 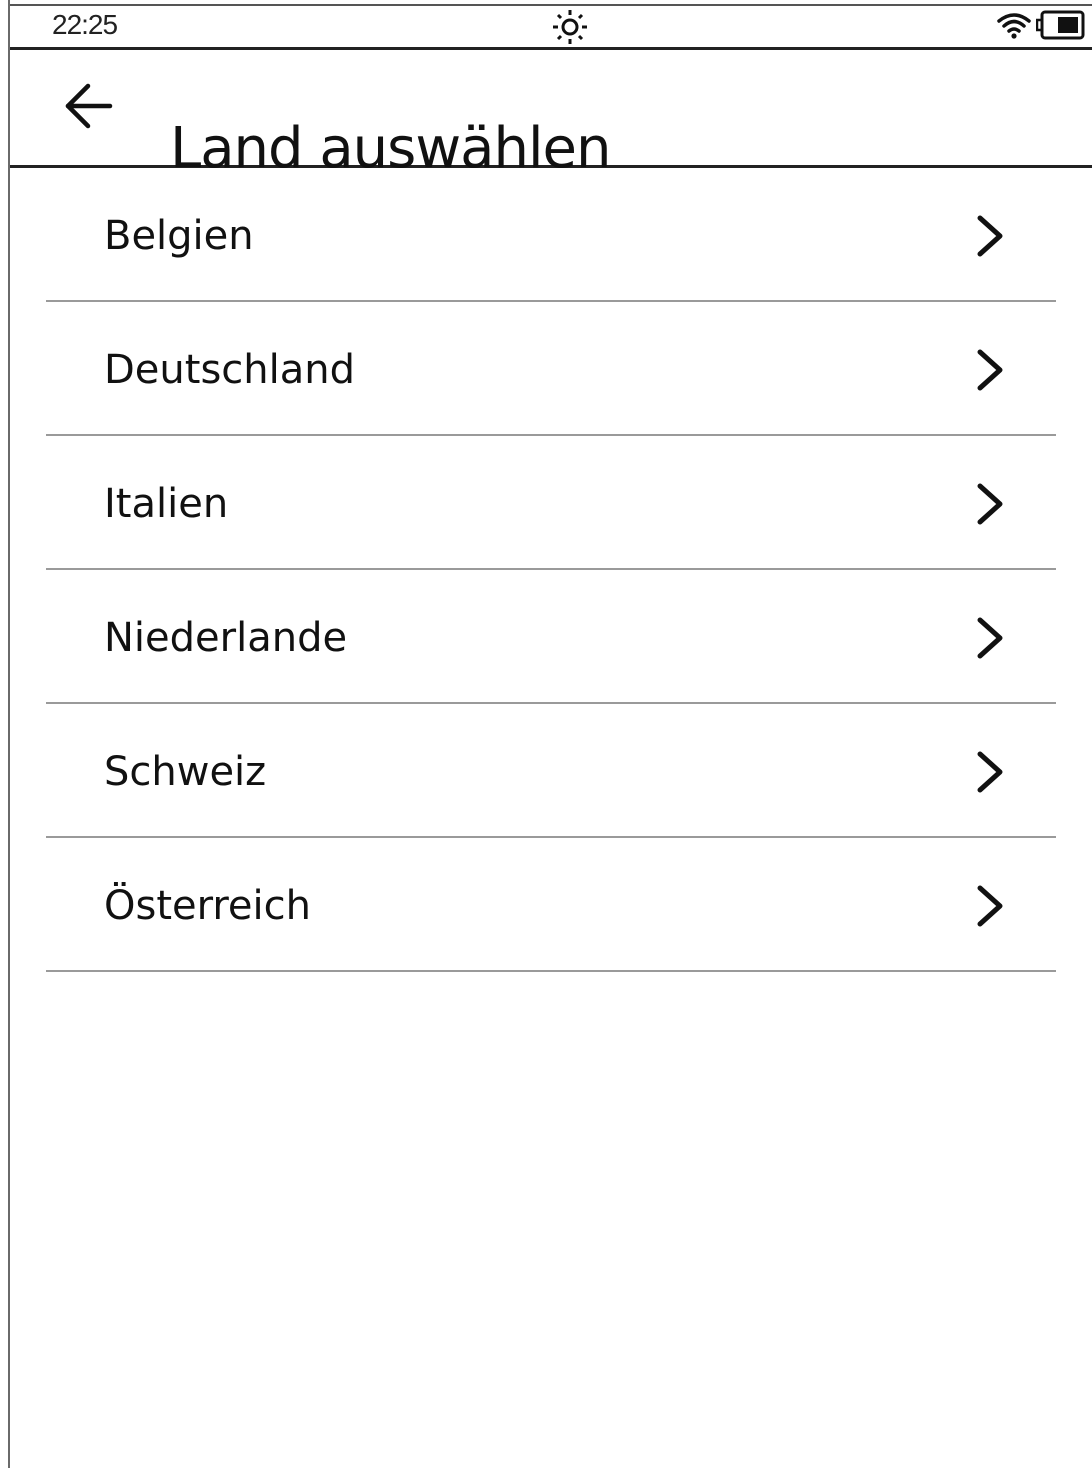 What do you see at coordinates (207, 906) in the screenshot?
I see `country-label: Österreich` at bounding box center [207, 906].